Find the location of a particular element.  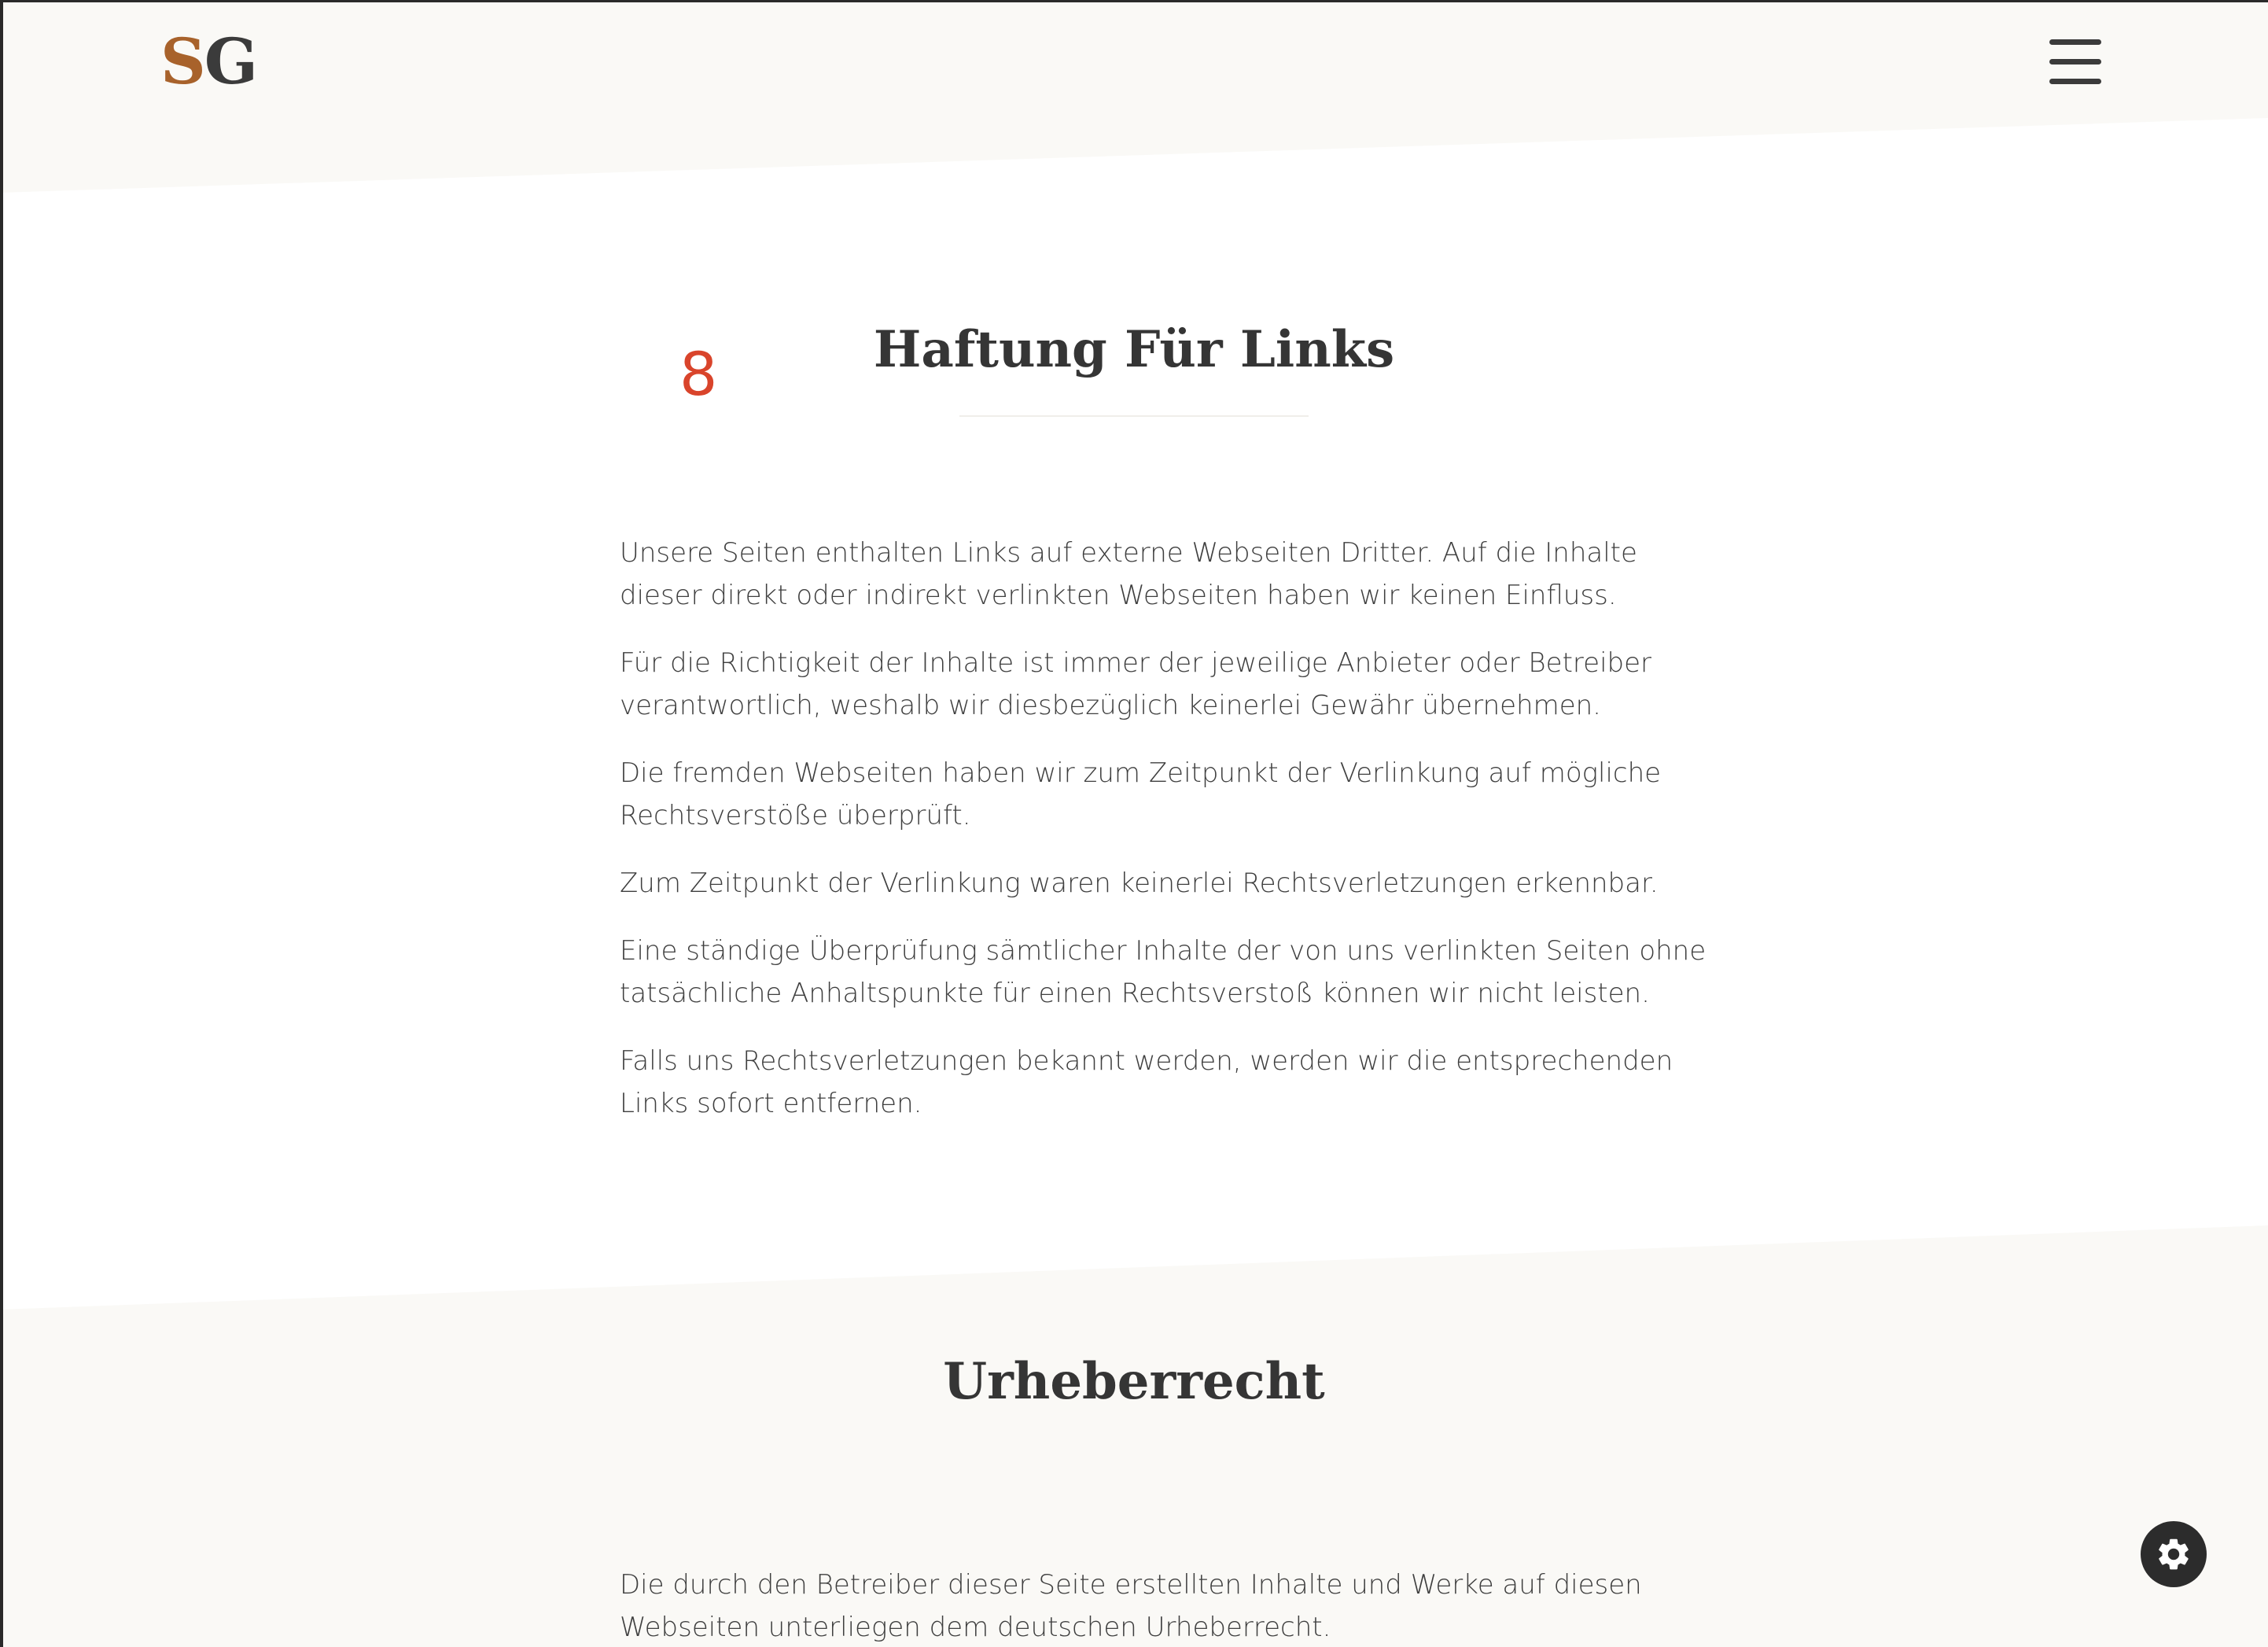

window-frame-top is located at coordinates (1134, 1).